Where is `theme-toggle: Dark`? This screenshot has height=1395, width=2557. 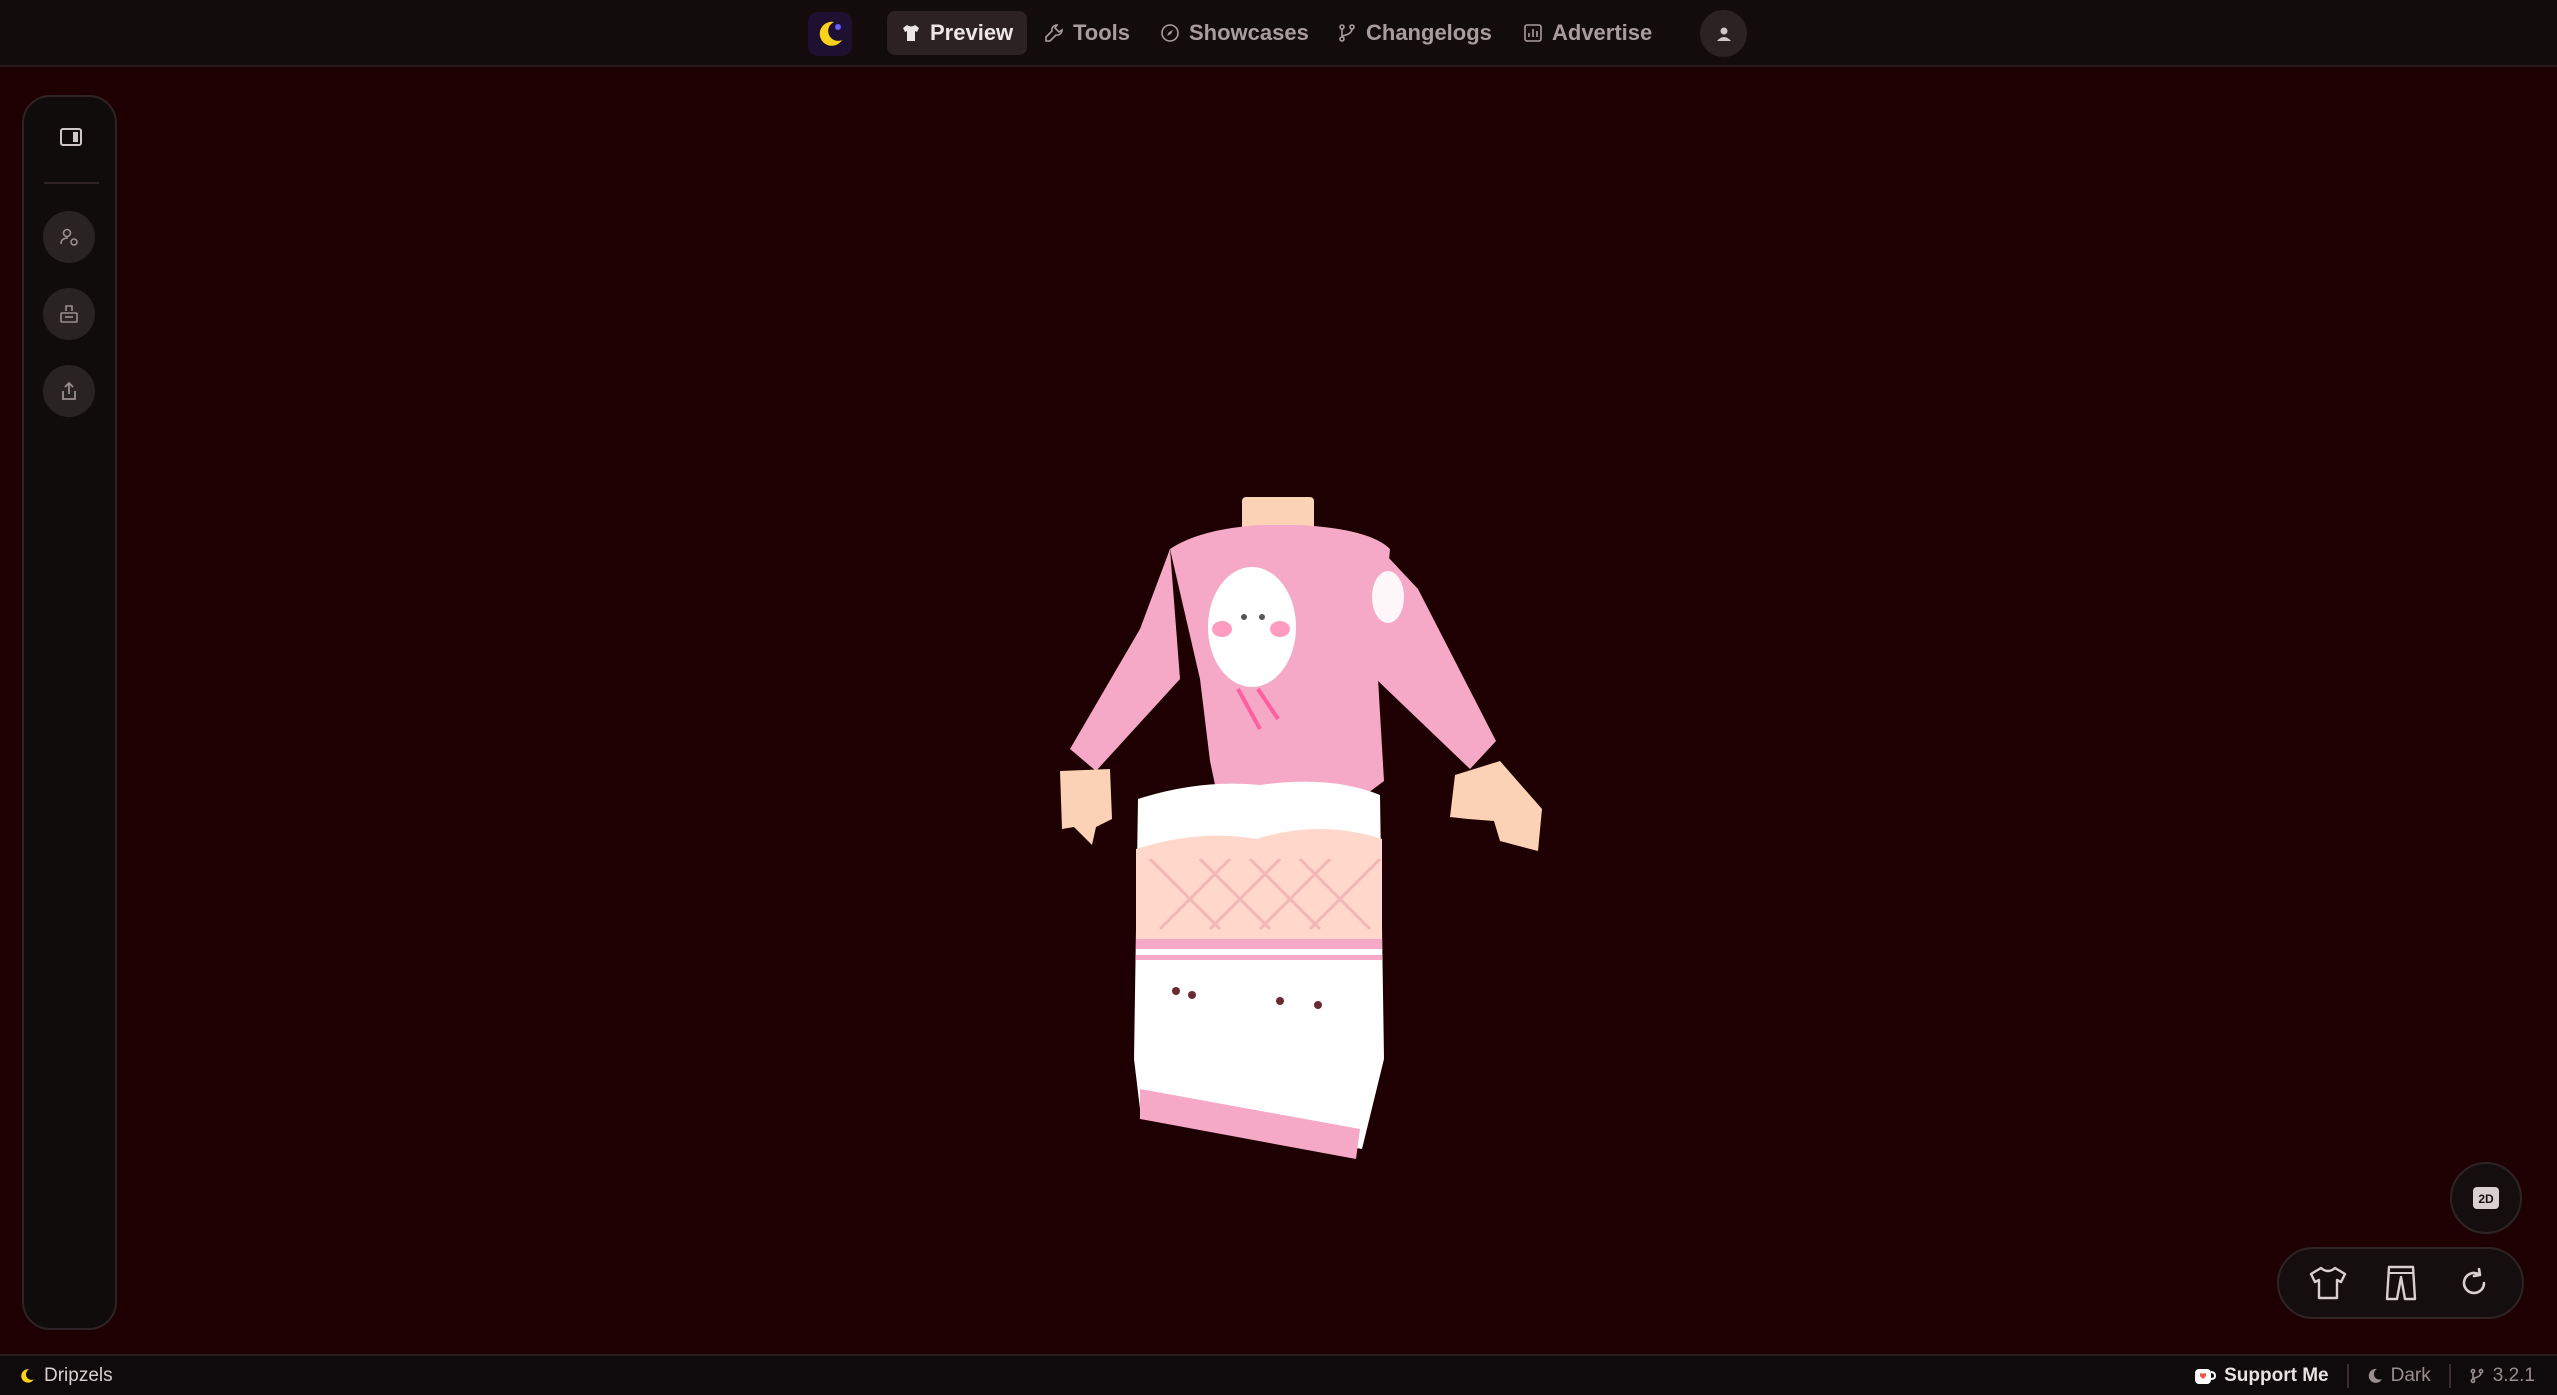
theme-toggle: Dark is located at coordinates (2399, 1376).